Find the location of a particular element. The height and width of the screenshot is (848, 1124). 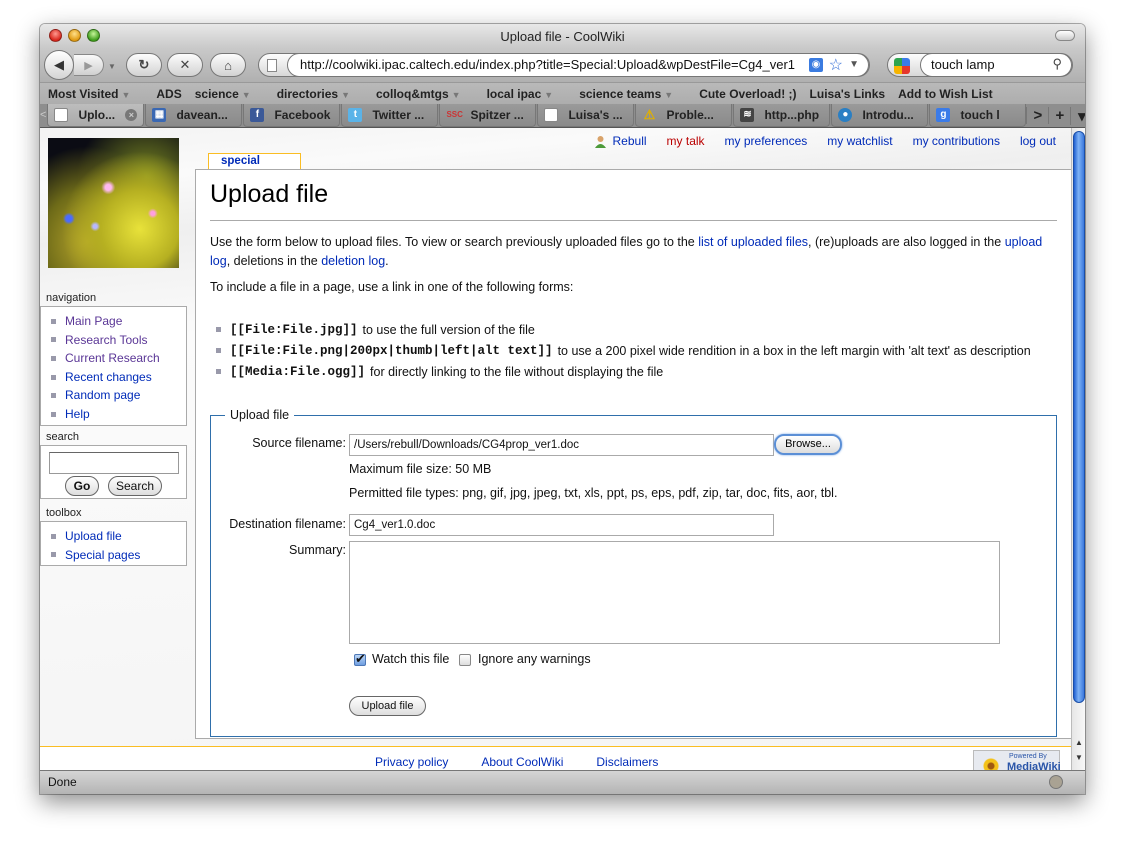

bookmark-item: Add to Wish List is located at coordinates (945, 94).